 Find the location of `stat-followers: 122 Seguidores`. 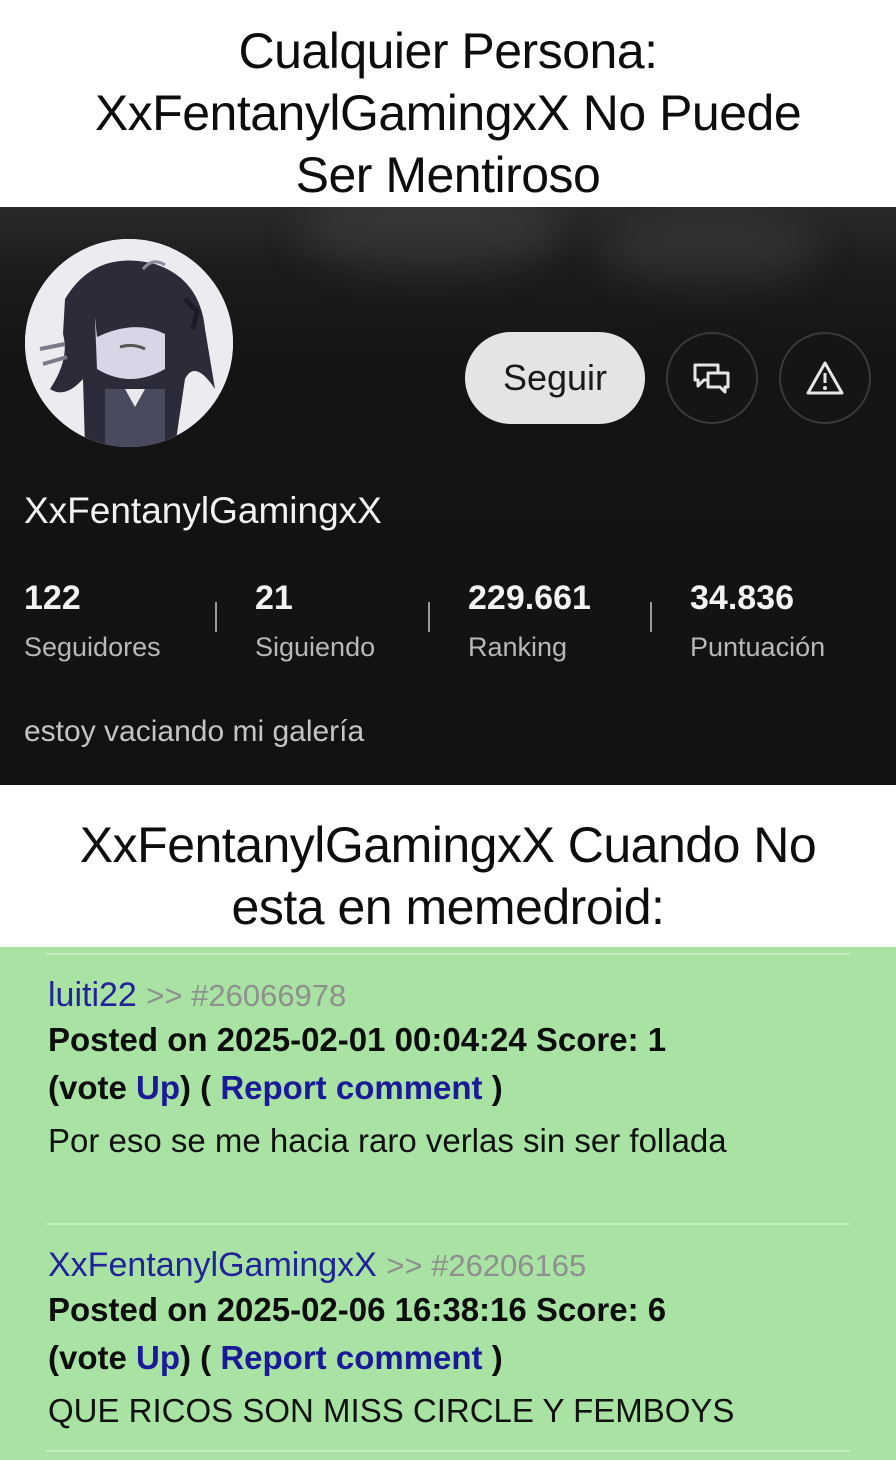

stat-followers: 122 Seguidores is located at coordinates (92, 621).